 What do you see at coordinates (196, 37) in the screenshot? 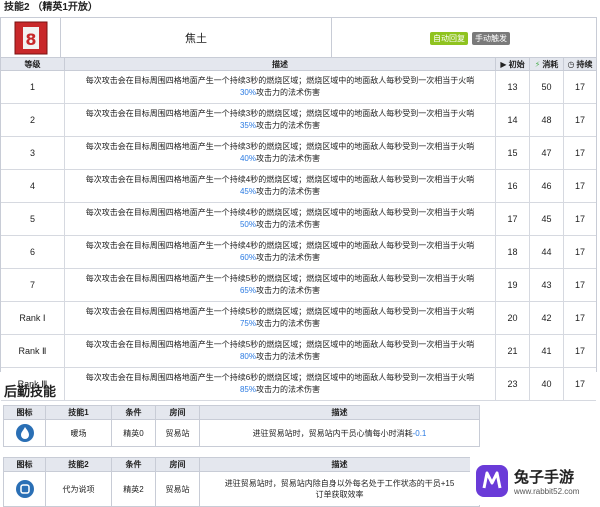
I see `skill-name: 焦土` at bounding box center [196, 37].